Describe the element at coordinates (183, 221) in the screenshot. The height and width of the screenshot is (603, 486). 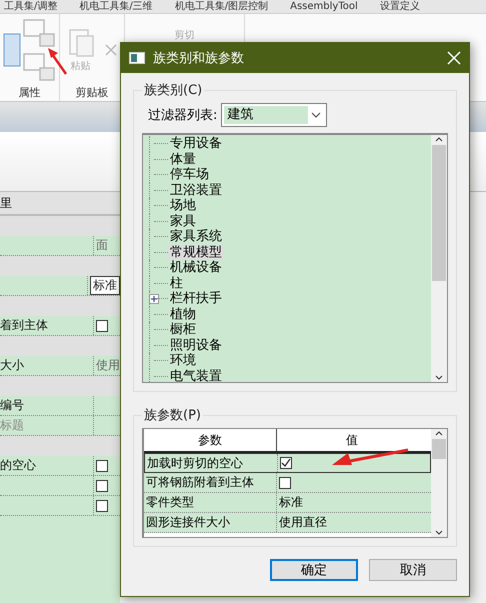
I see `tree-item: 家具` at that location.